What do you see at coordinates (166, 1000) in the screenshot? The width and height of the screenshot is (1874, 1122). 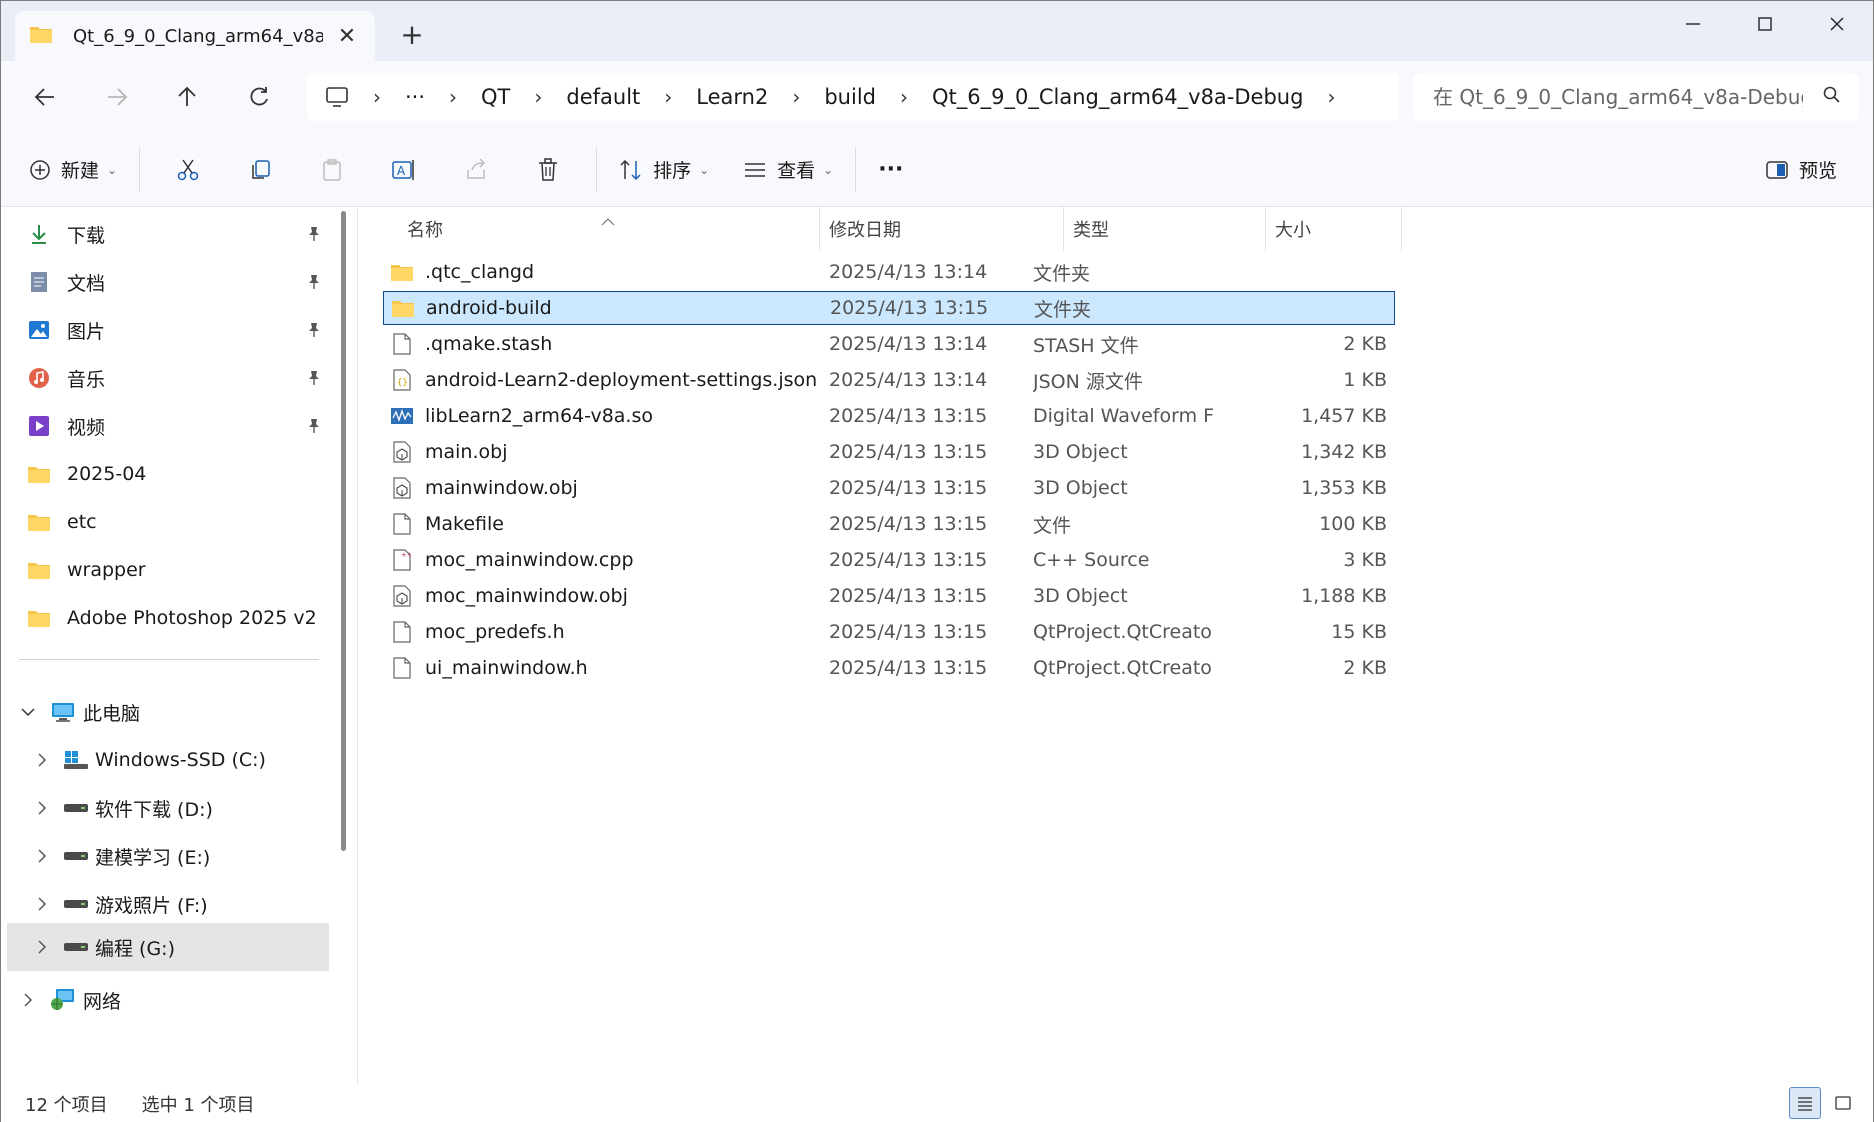 I see `sidebar-item-network: 网络` at bounding box center [166, 1000].